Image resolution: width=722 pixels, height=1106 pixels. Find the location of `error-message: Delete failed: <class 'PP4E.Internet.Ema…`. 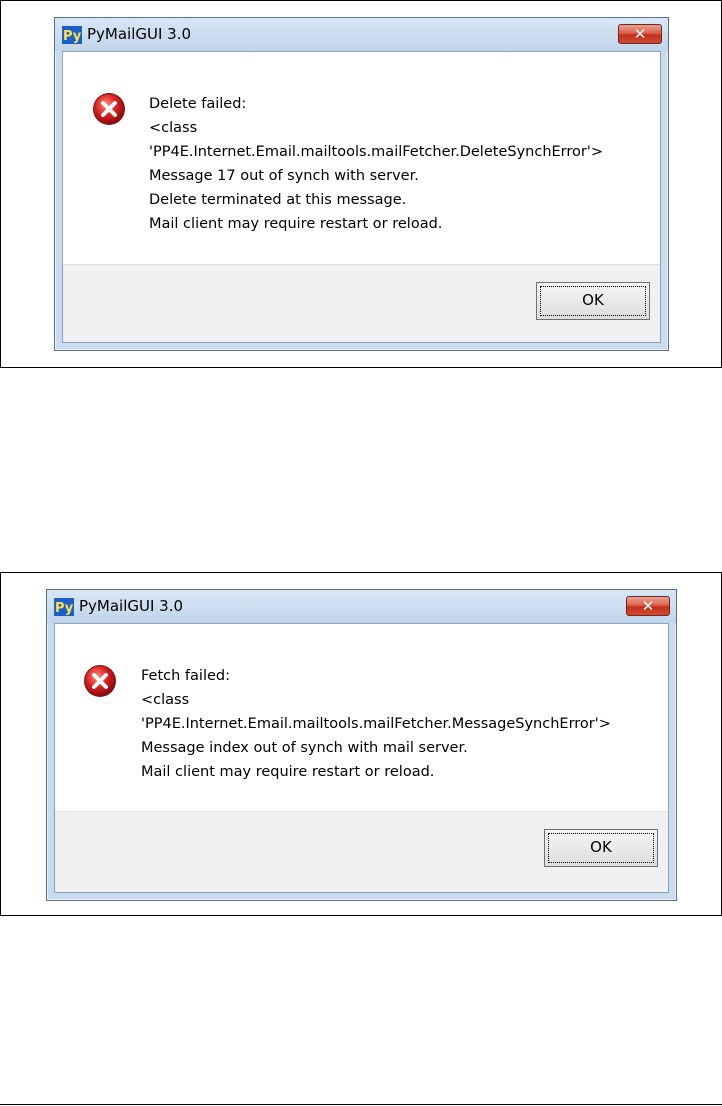

error-message: Delete failed: <class 'PP4E.Internet.Ema… is located at coordinates (376, 164).